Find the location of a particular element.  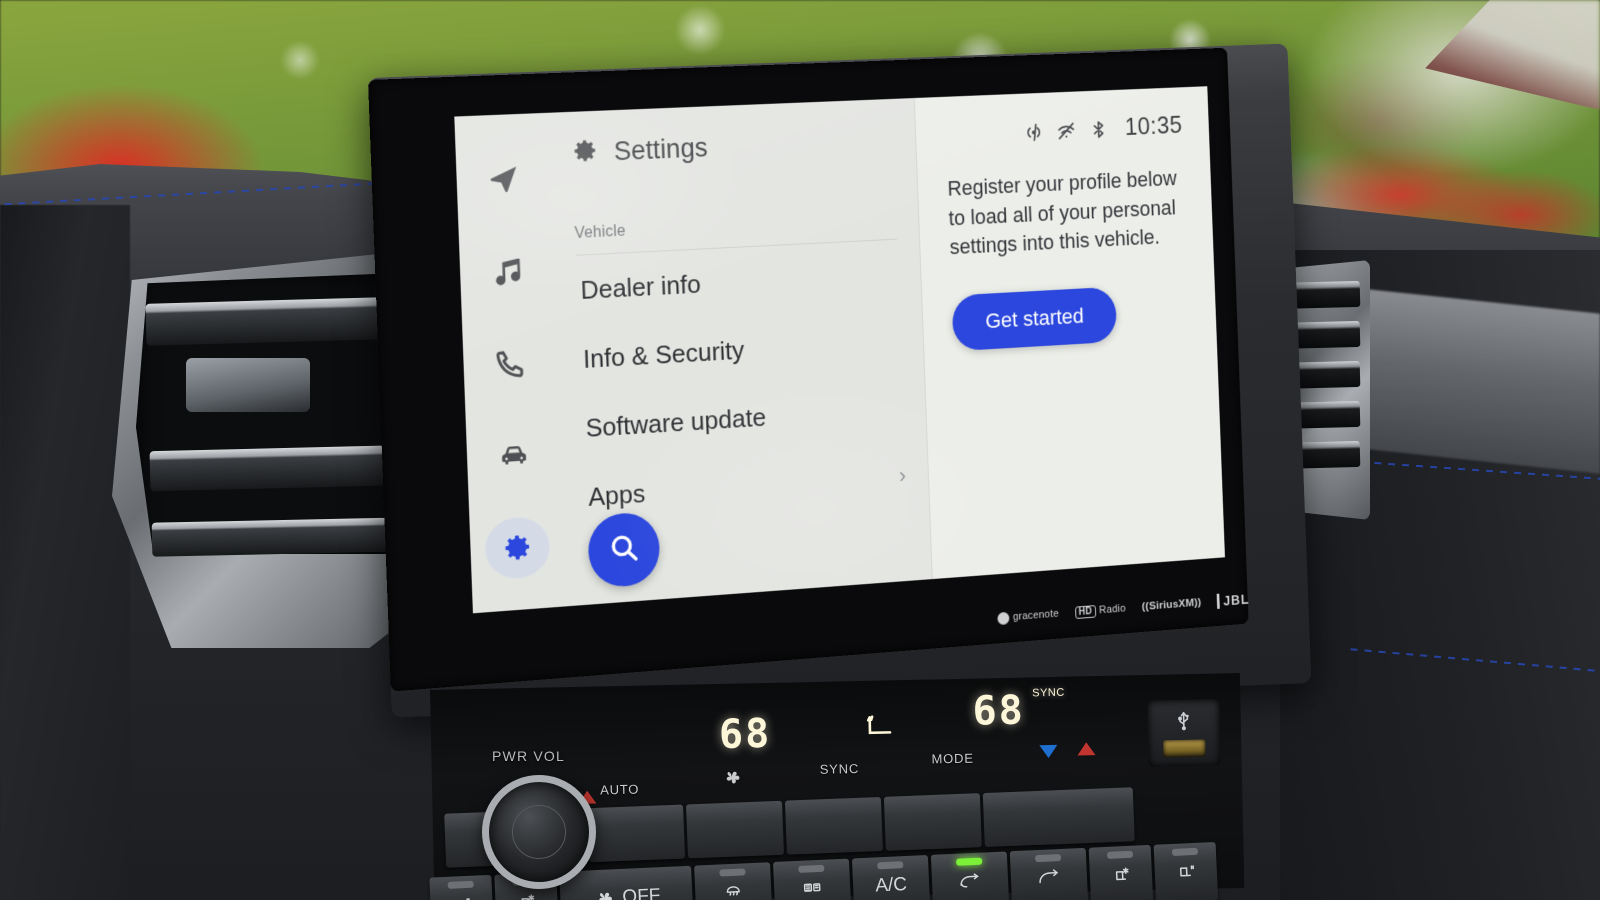

no-connection-icon is located at coordinates (1066, 131).